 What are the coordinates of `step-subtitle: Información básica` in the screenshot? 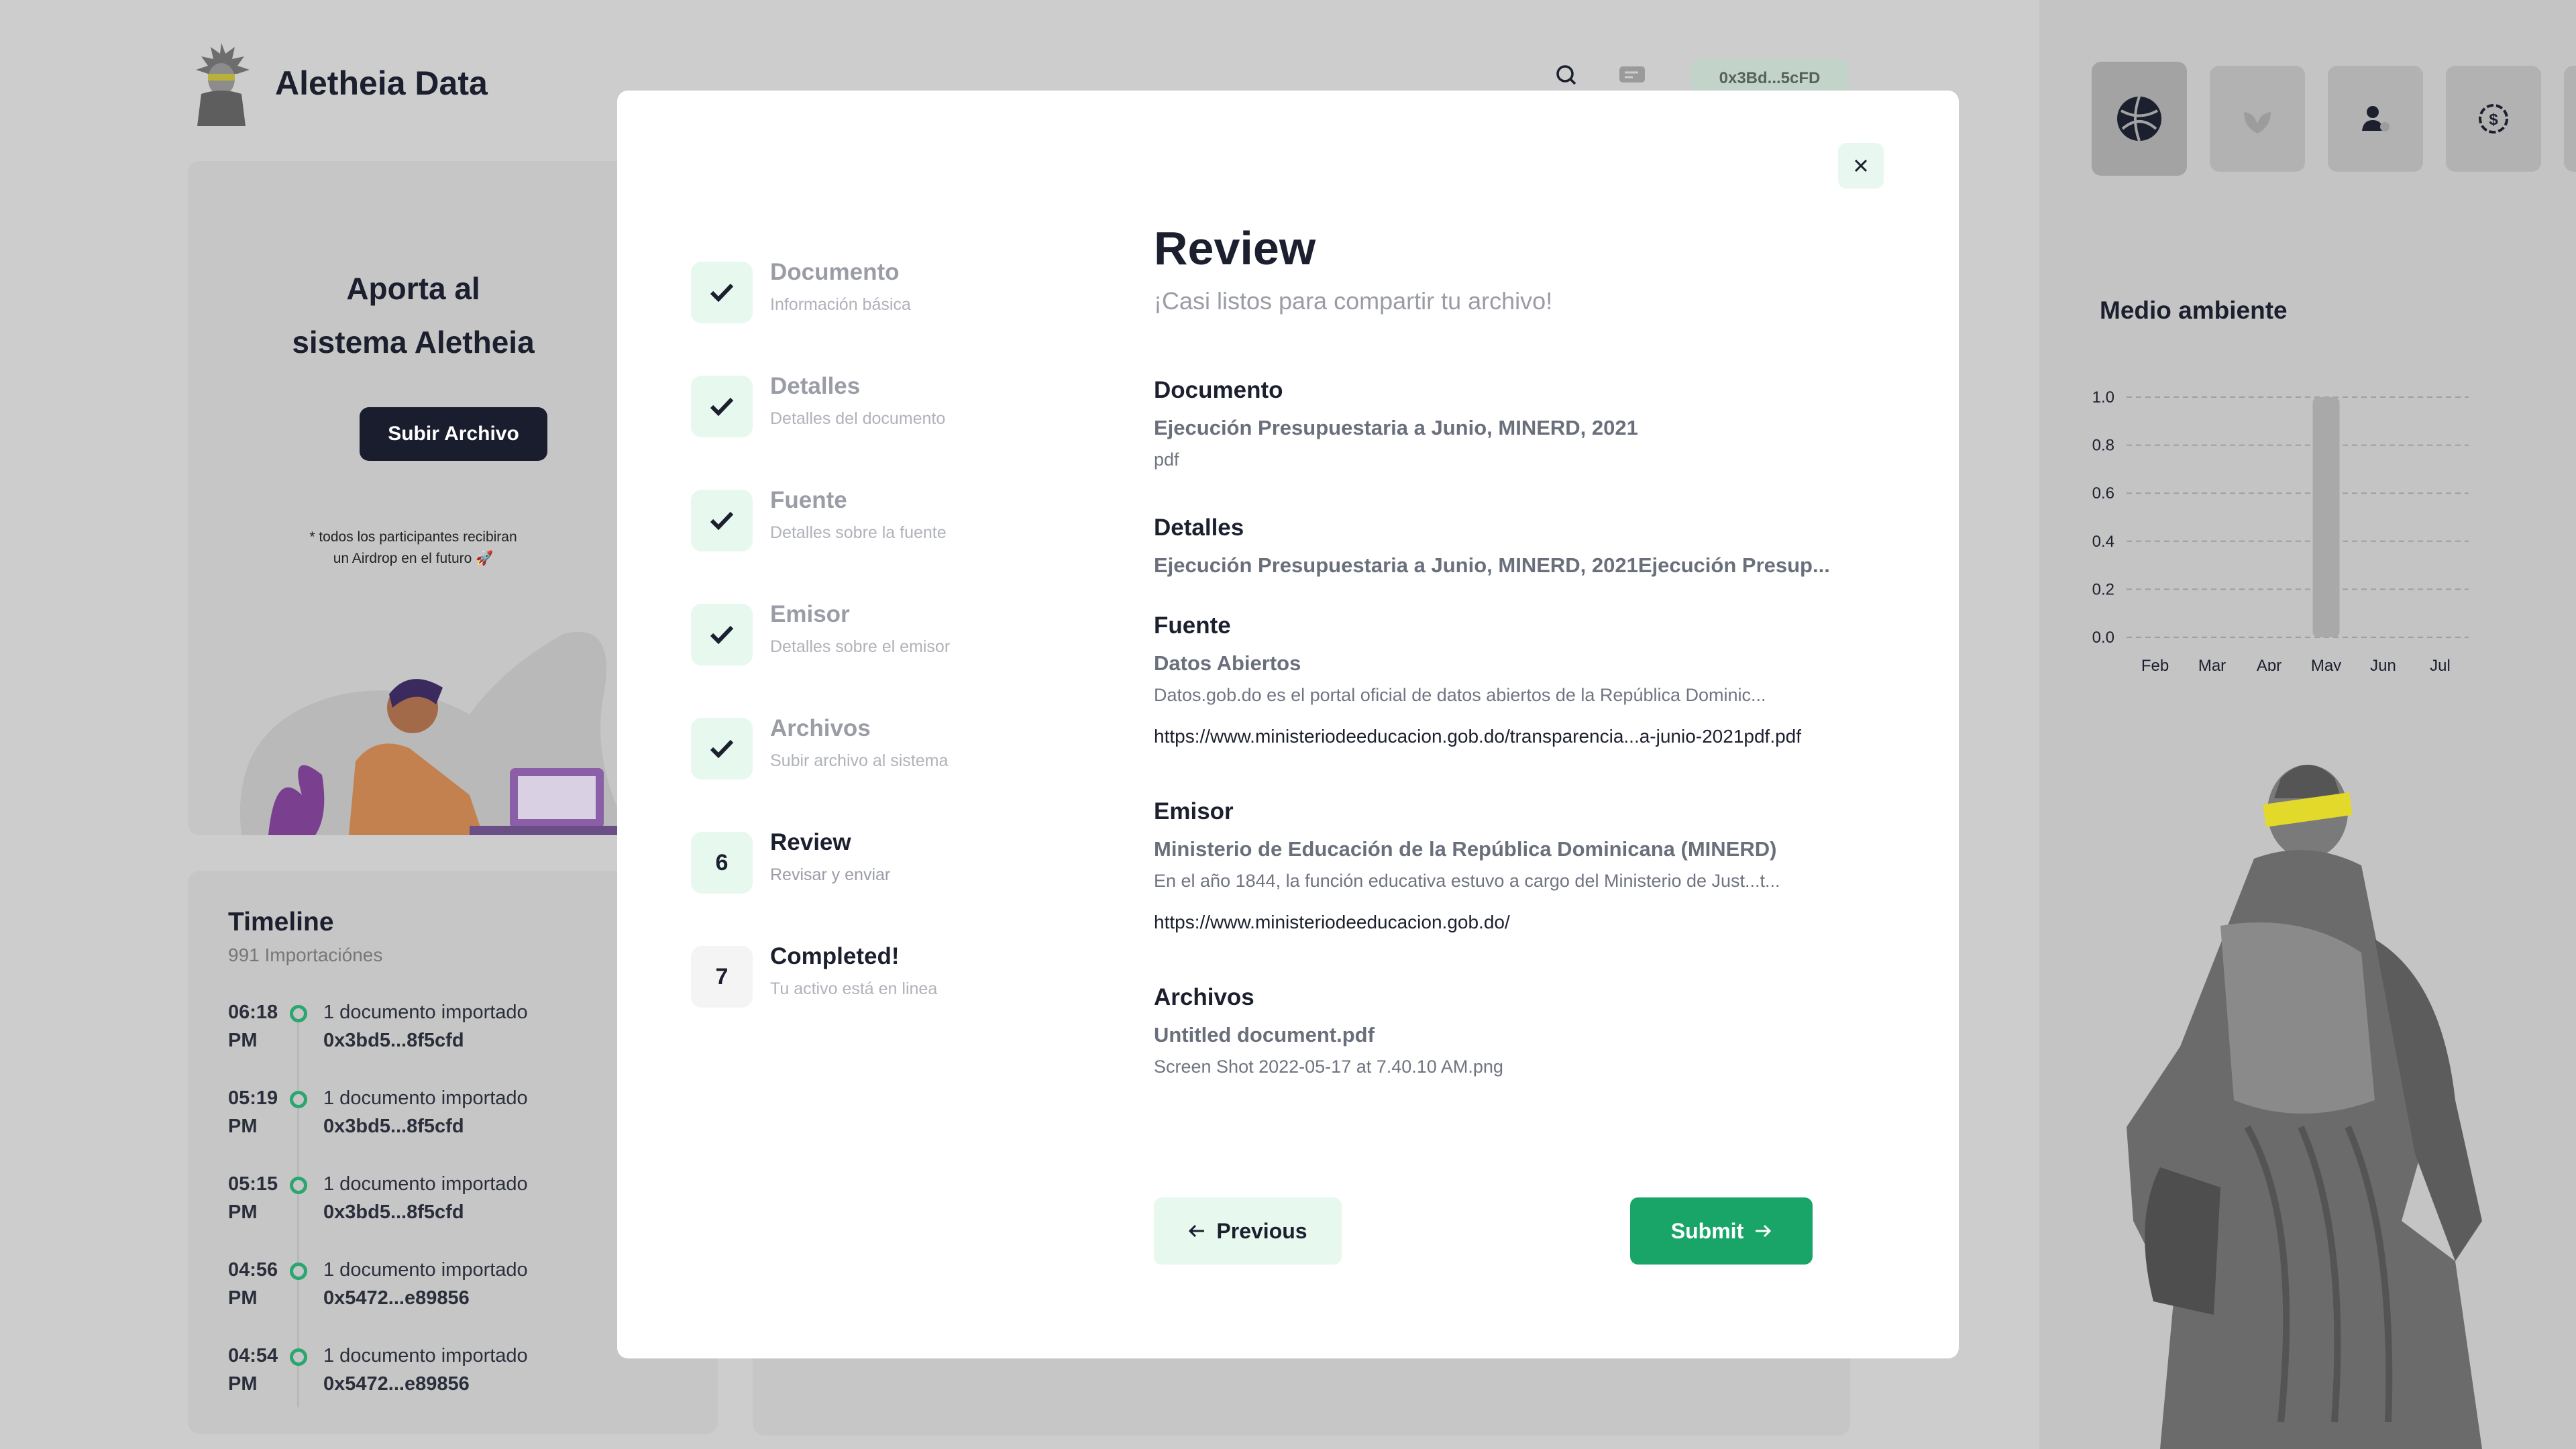 It's located at (840, 304).